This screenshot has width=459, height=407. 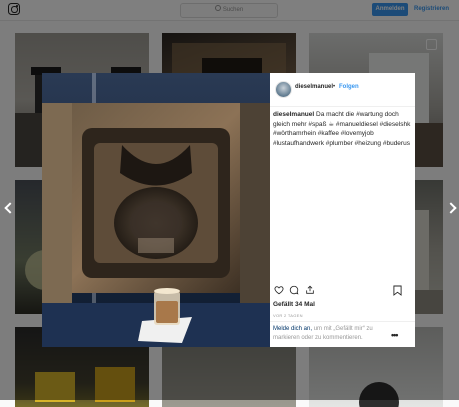 What do you see at coordinates (349, 87) in the screenshot?
I see `follow-button: Folgen` at bounding box center [349, 87].